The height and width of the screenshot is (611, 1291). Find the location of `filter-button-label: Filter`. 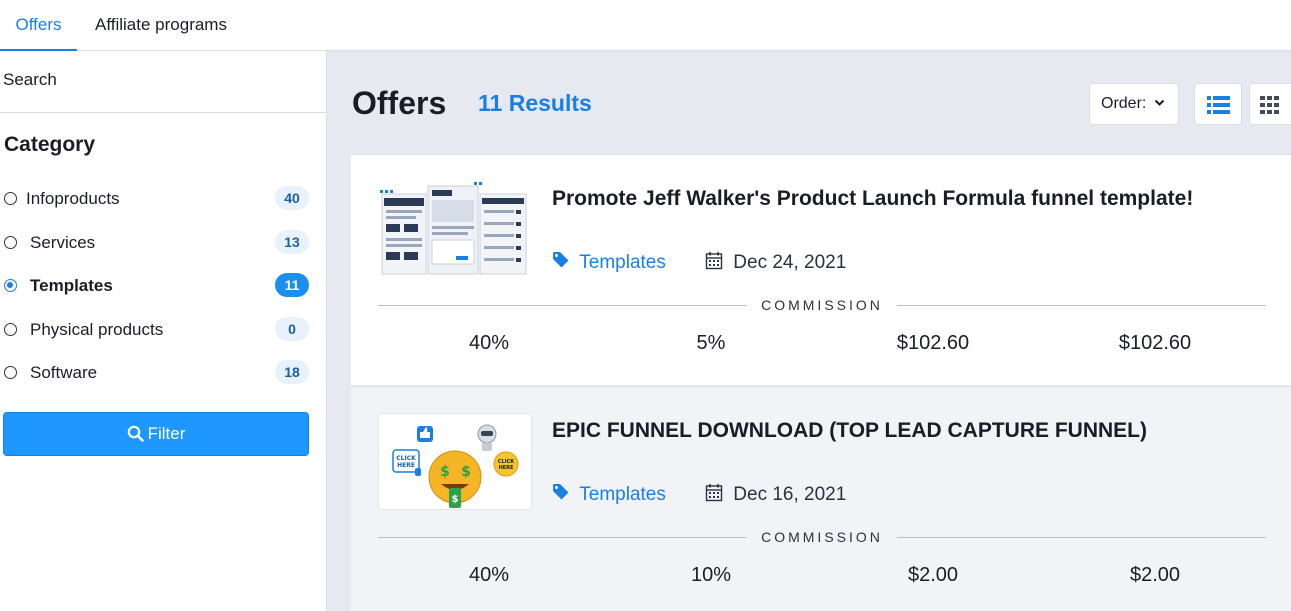

filter-button-label: Filter is located at coordinates (166, 433).